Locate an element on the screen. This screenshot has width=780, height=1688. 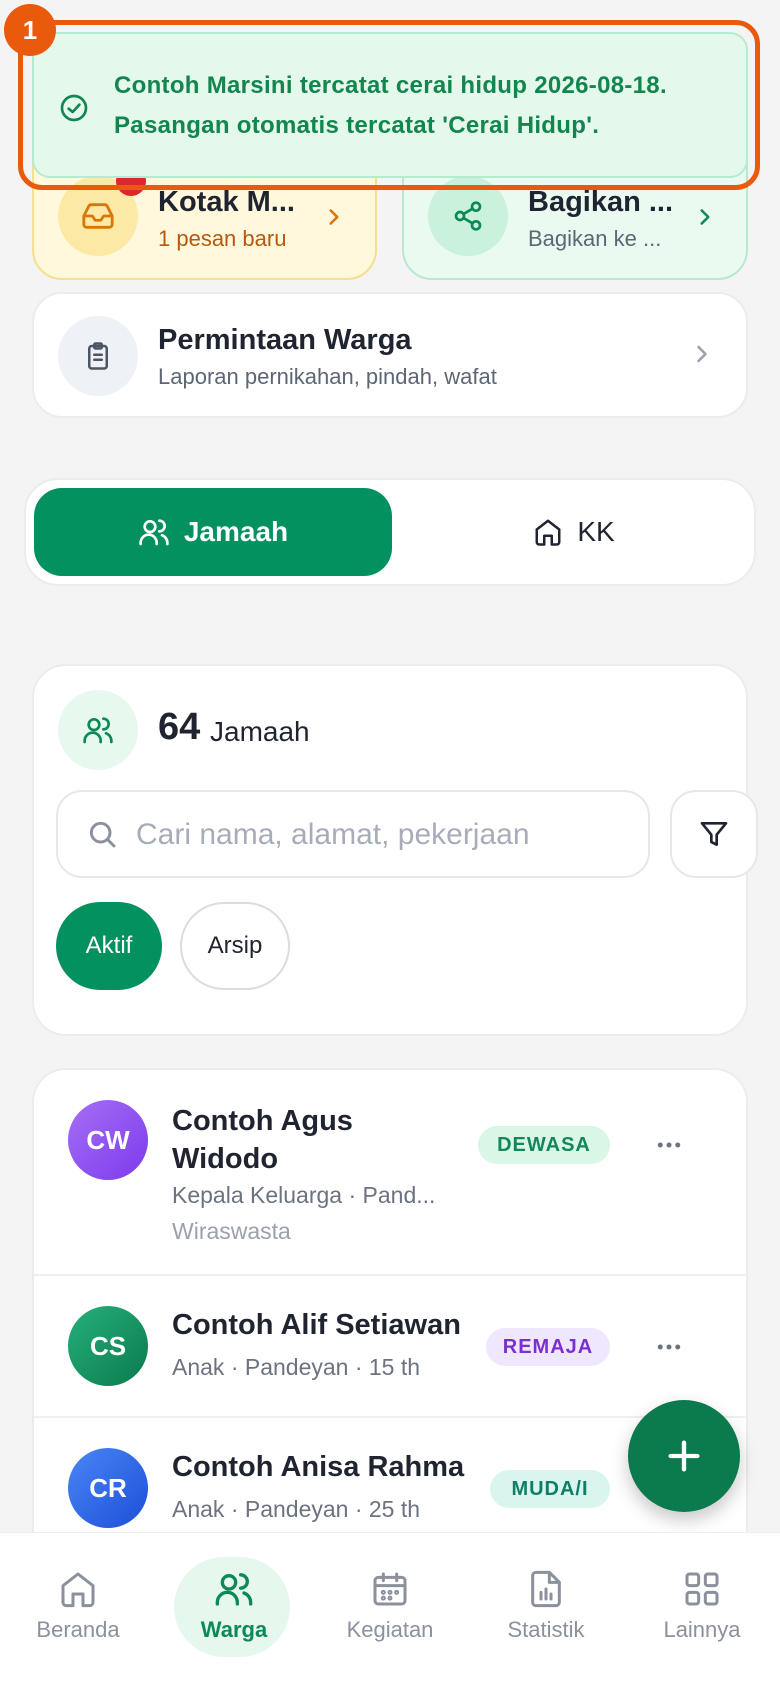
avatar: CS is located at coordinates (108, 1346).